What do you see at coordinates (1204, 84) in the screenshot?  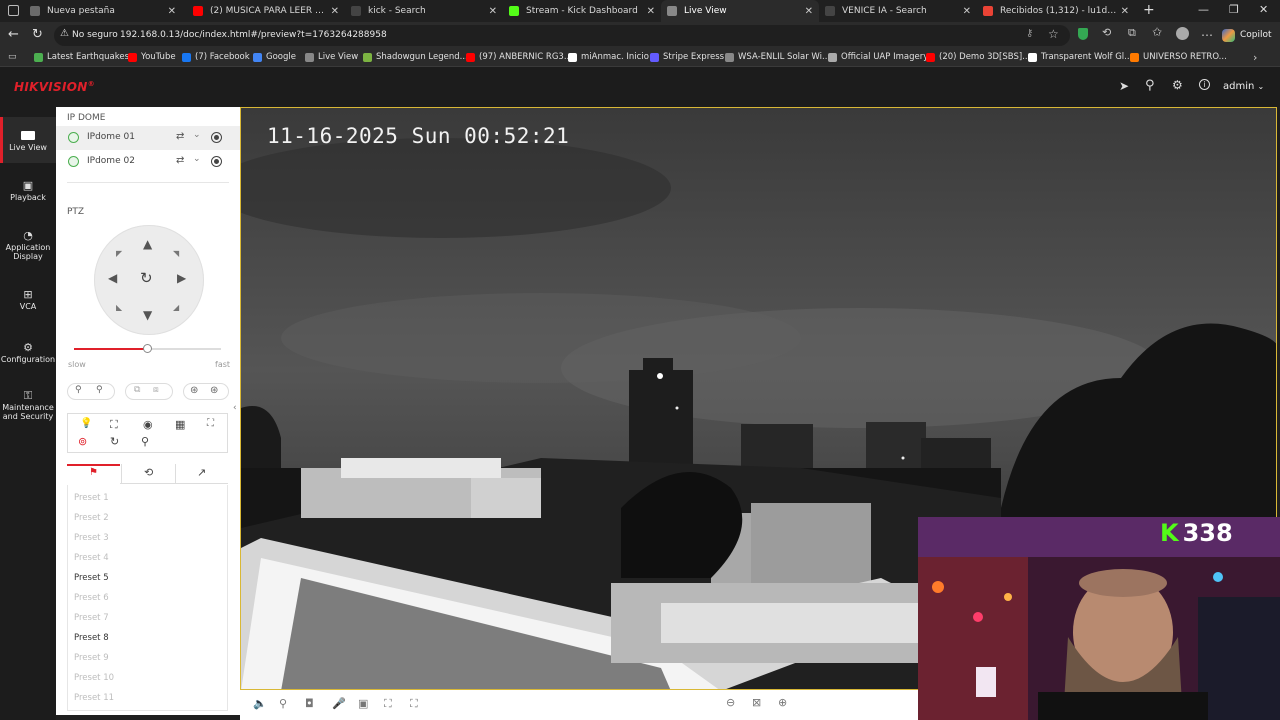 I see `info-icon: i` at bounding box center [1204, 84].